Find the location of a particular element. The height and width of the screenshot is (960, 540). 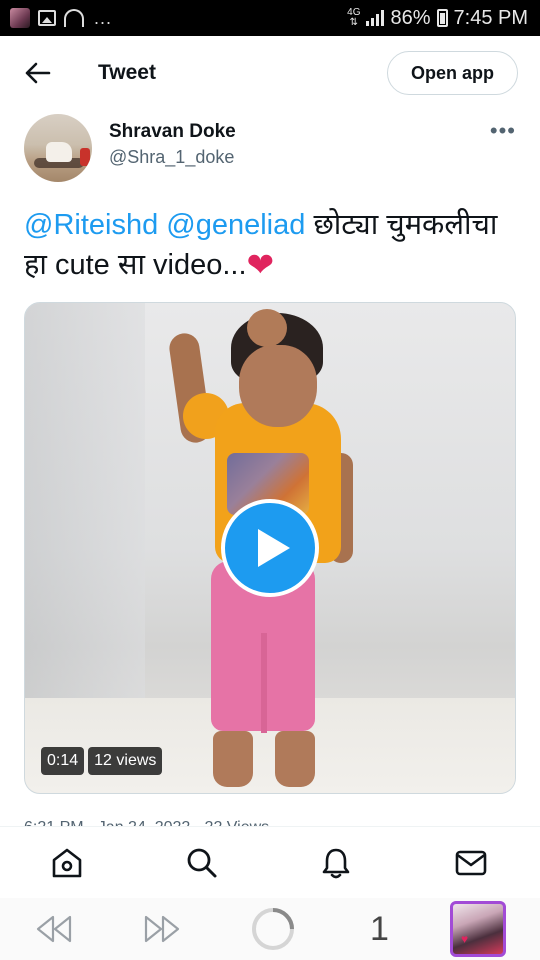

messages-icon is located at coordinates (471, 862).